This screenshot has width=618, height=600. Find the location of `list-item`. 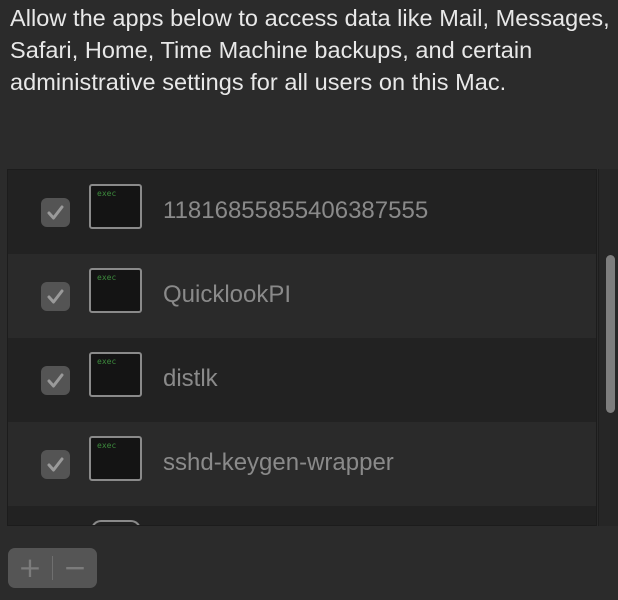

list-item is located at coordinates (302, 515).